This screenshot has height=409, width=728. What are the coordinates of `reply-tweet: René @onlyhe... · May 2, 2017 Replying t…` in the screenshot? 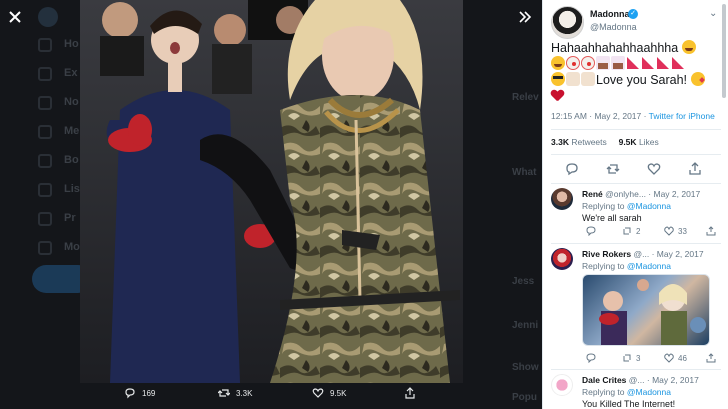 It's located at (635, 216).